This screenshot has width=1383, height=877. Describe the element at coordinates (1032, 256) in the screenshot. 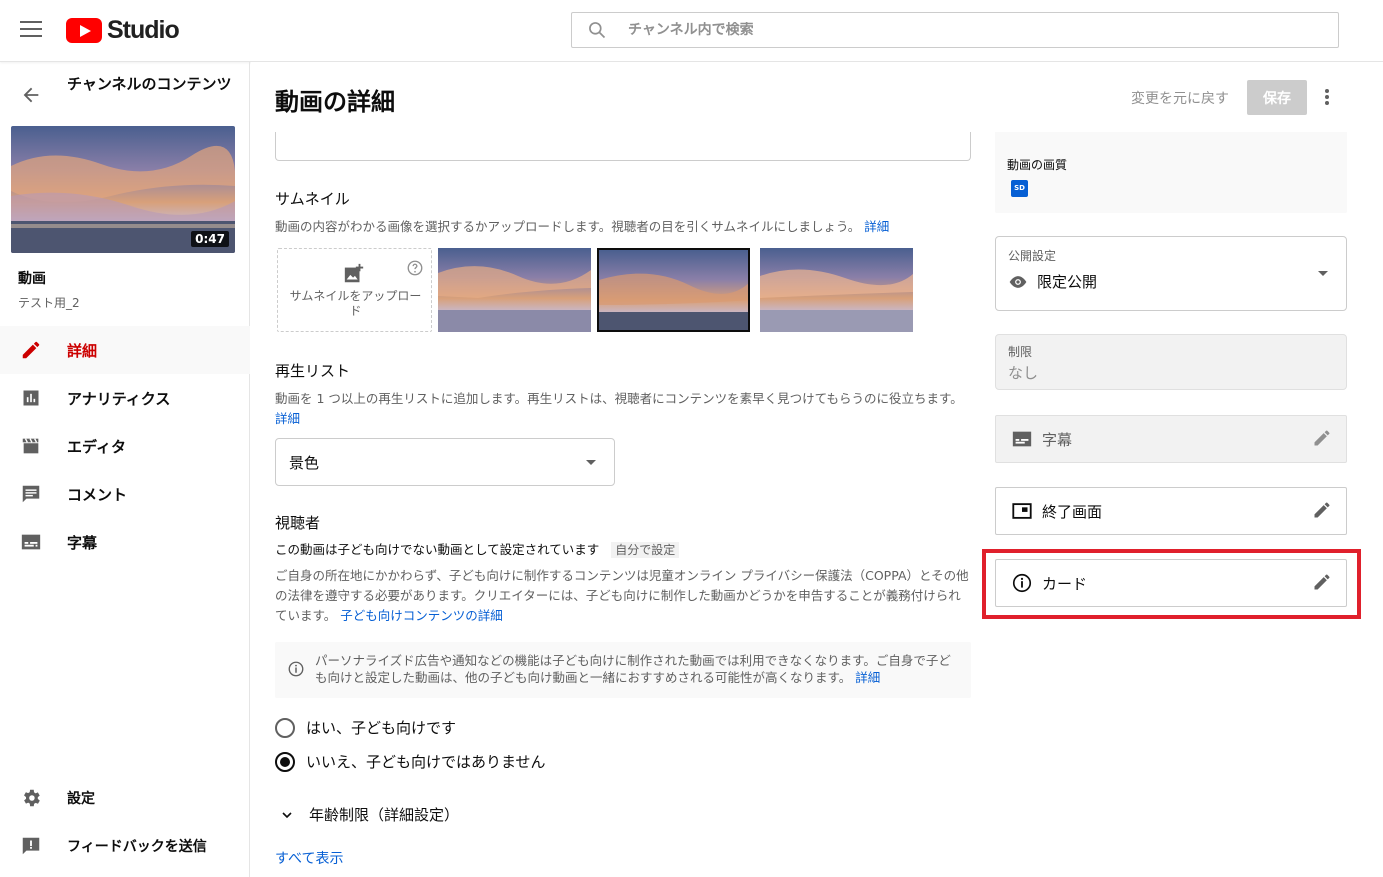

I see `visibility-label: 公開設定` at that location.